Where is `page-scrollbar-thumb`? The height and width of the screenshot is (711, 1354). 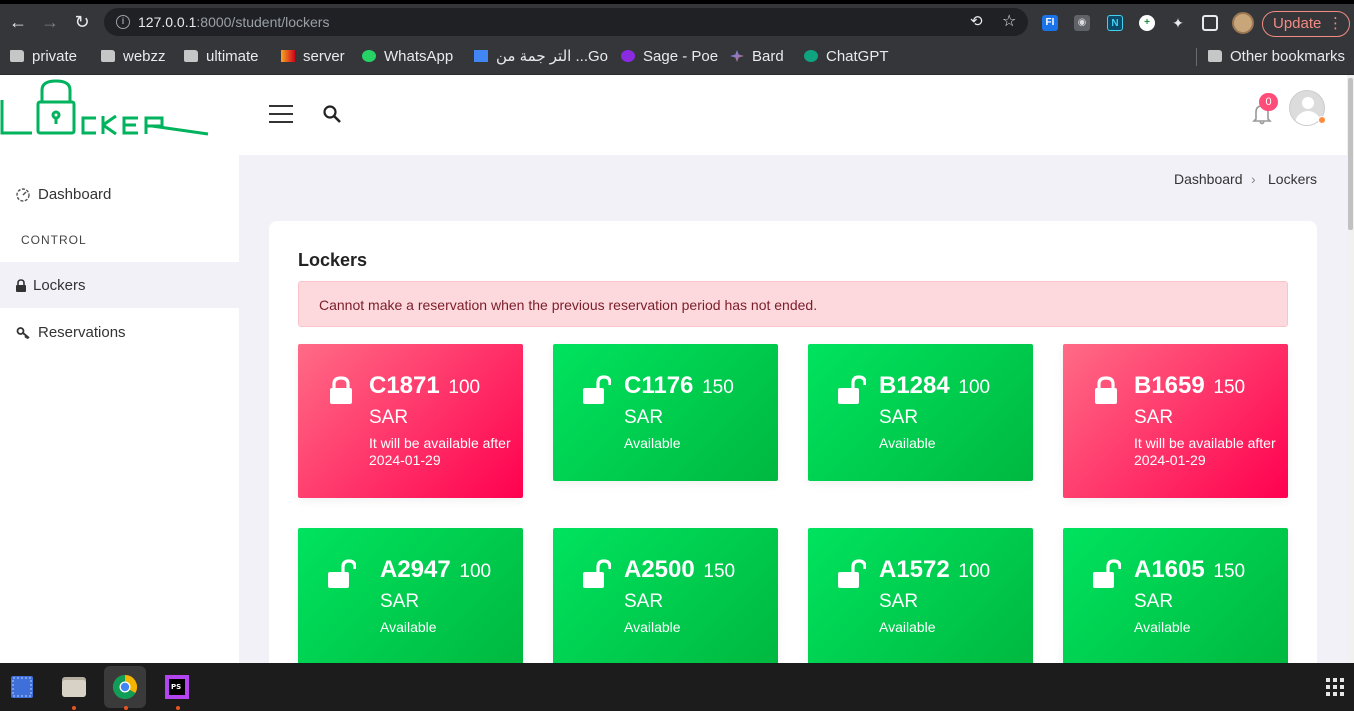 page-scrollbar-thumb is located at coordinates (1350, 154).